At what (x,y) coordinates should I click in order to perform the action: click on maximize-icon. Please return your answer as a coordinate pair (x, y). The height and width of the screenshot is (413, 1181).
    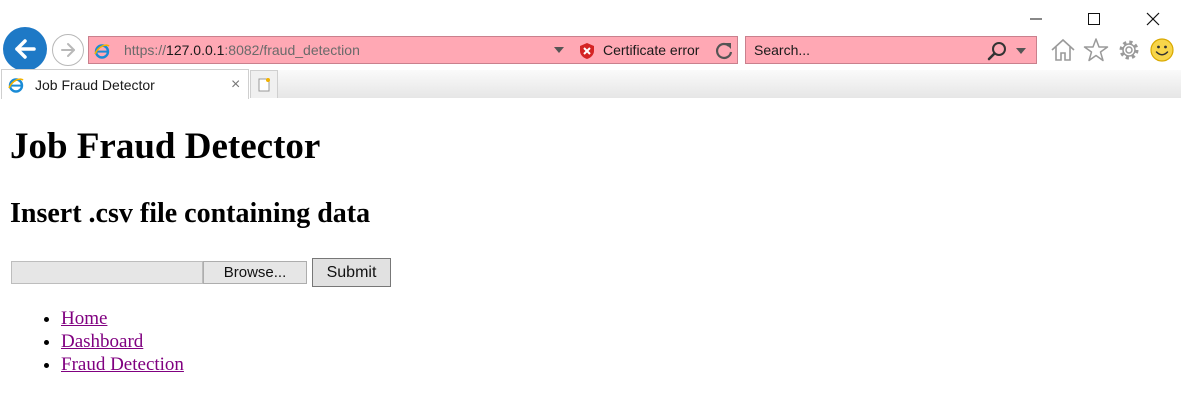
    Looking at the image, I should click on (1094, 19).